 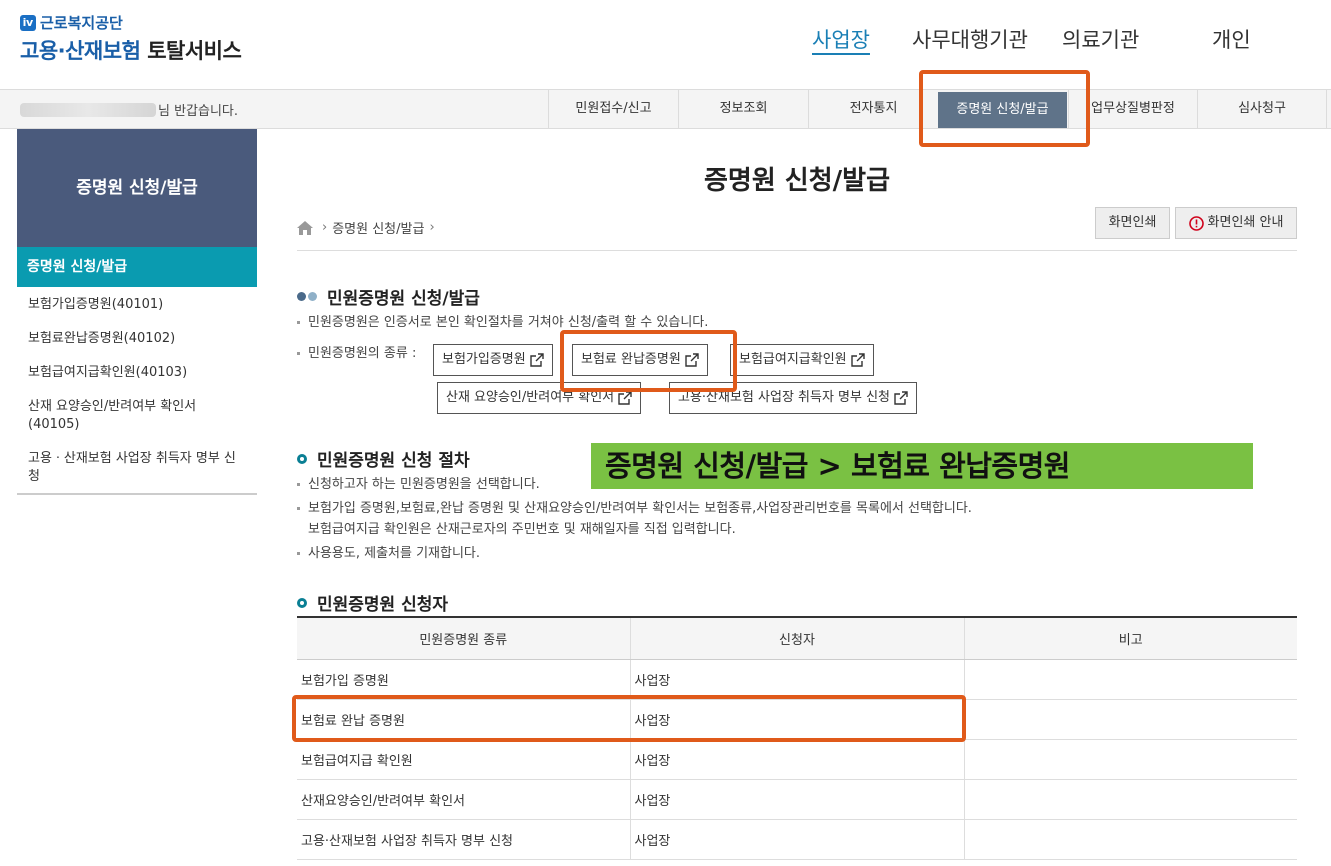 What do you see at coordinates (388, 296) in the screenshot?
I see `section-heading-issue: 민원증명원 신청/발급` at bounding box center [388, 296].